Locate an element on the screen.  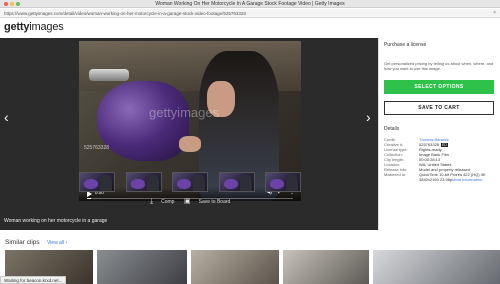
save-to-board-button: ▣ Save to Board is located at coordinates (207, 202).